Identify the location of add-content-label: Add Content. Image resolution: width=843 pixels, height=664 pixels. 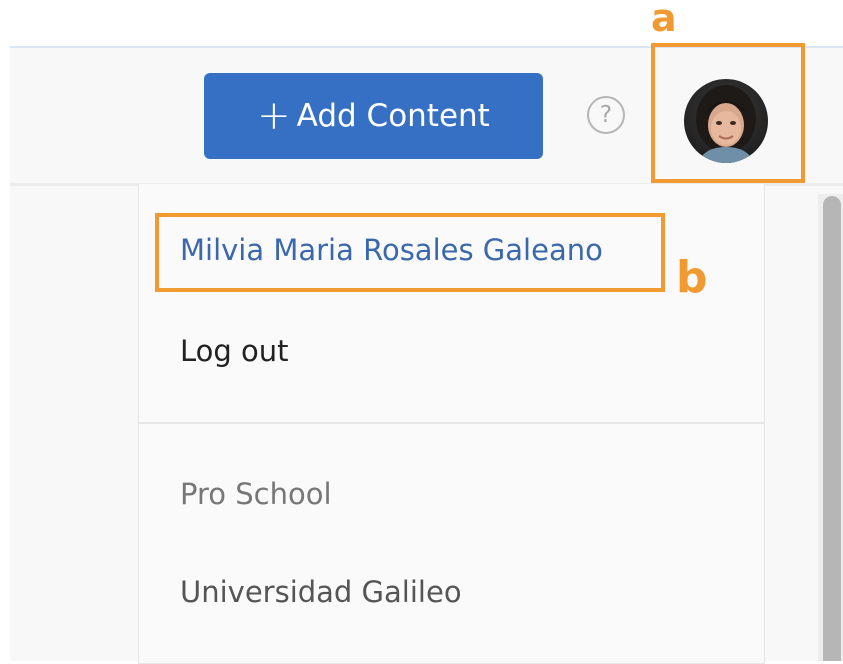
(393, 116).